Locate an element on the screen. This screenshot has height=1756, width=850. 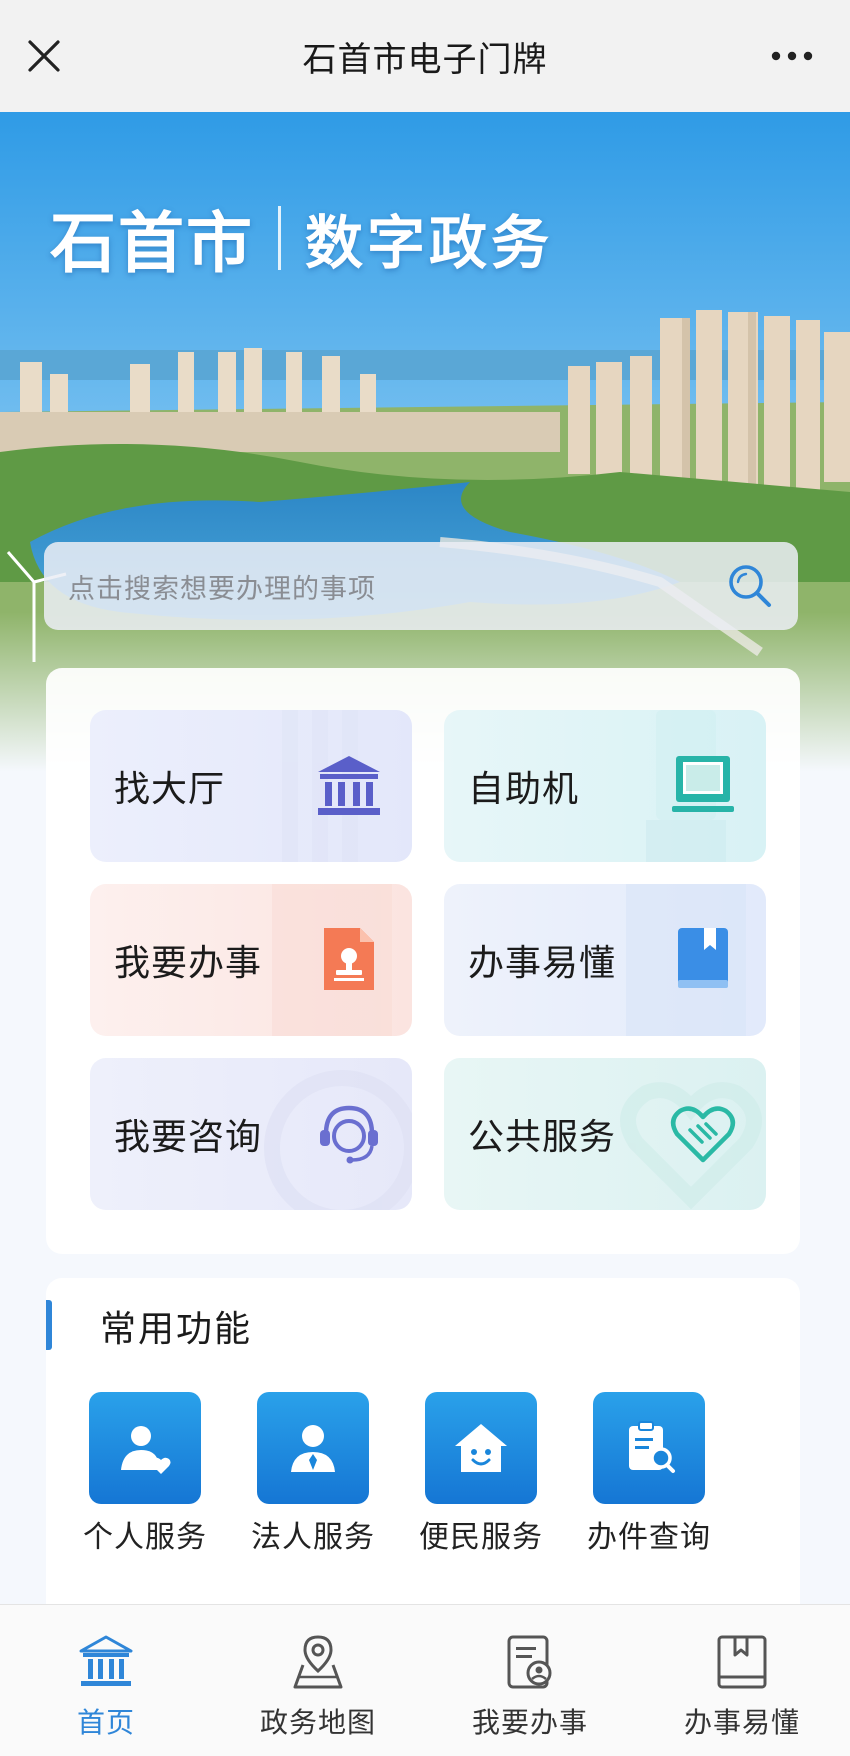
section-title: 常用功能 is located at coordinates (176, 1329).